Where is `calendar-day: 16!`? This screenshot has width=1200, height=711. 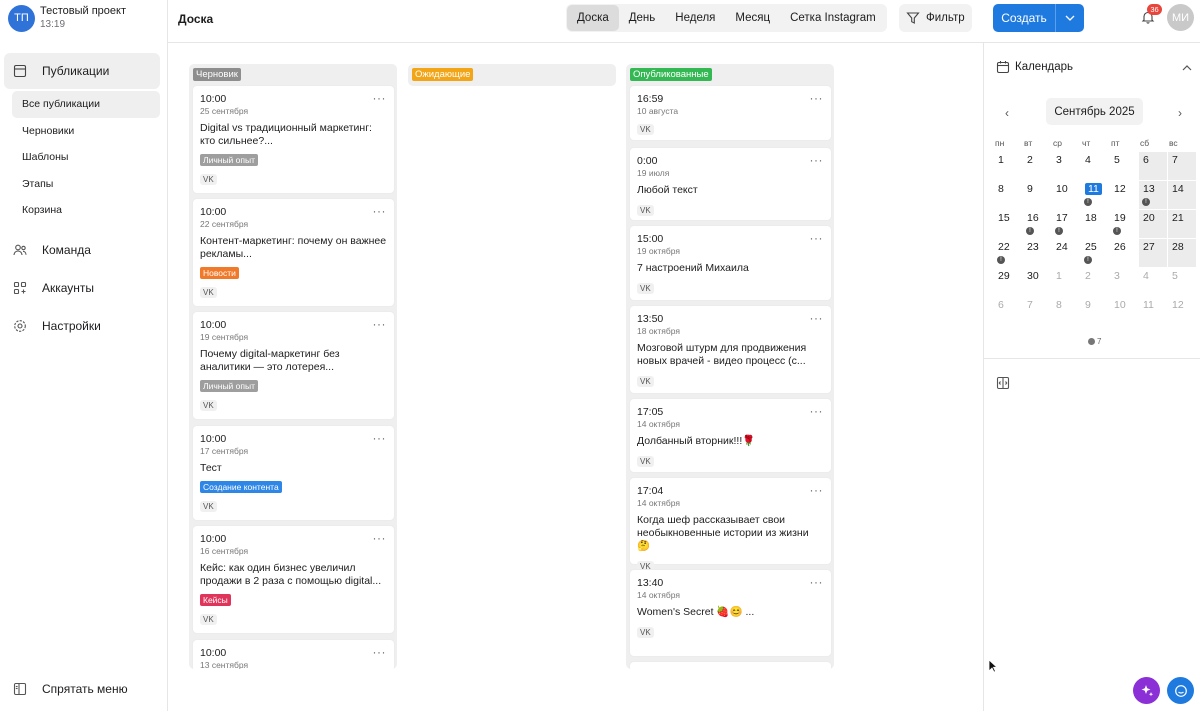
calendar-day: 16! is located at coordinates (1037, 224).